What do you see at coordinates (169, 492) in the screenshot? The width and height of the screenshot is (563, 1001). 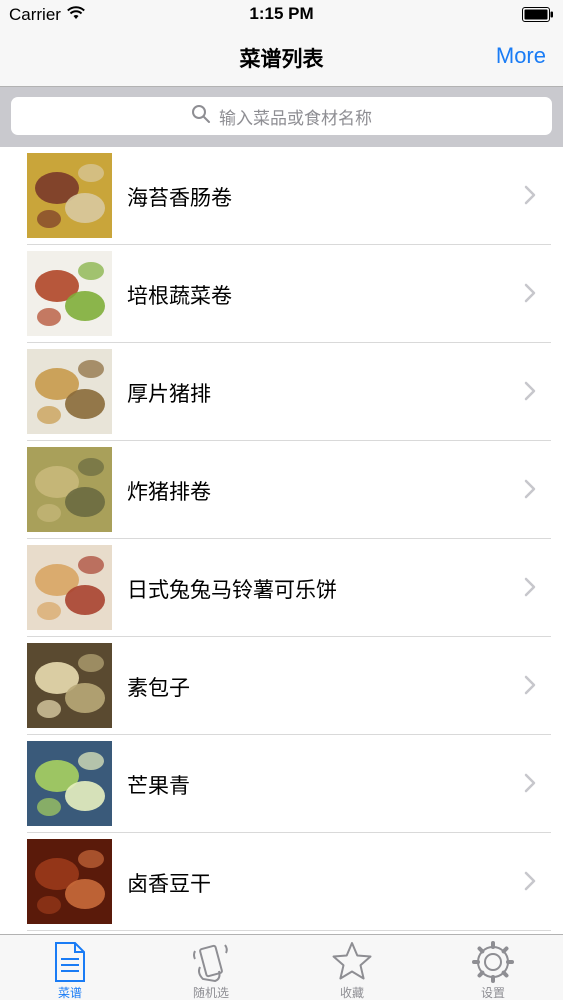 I see `recipe-title: 炸猪排卷` at bounding box center [169, 492].